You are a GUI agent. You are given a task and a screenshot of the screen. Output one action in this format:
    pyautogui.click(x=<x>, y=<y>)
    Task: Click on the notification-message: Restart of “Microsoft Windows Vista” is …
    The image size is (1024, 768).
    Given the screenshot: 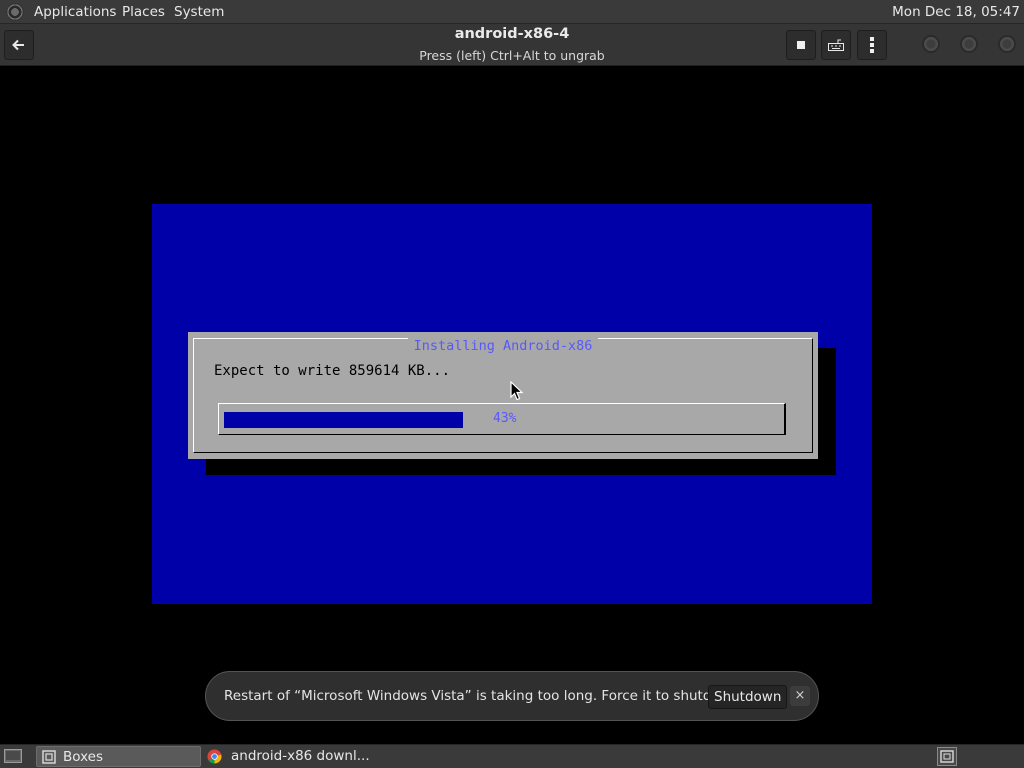 What is the action you would take?
    pyautogui.click(x=485, y=696)
    